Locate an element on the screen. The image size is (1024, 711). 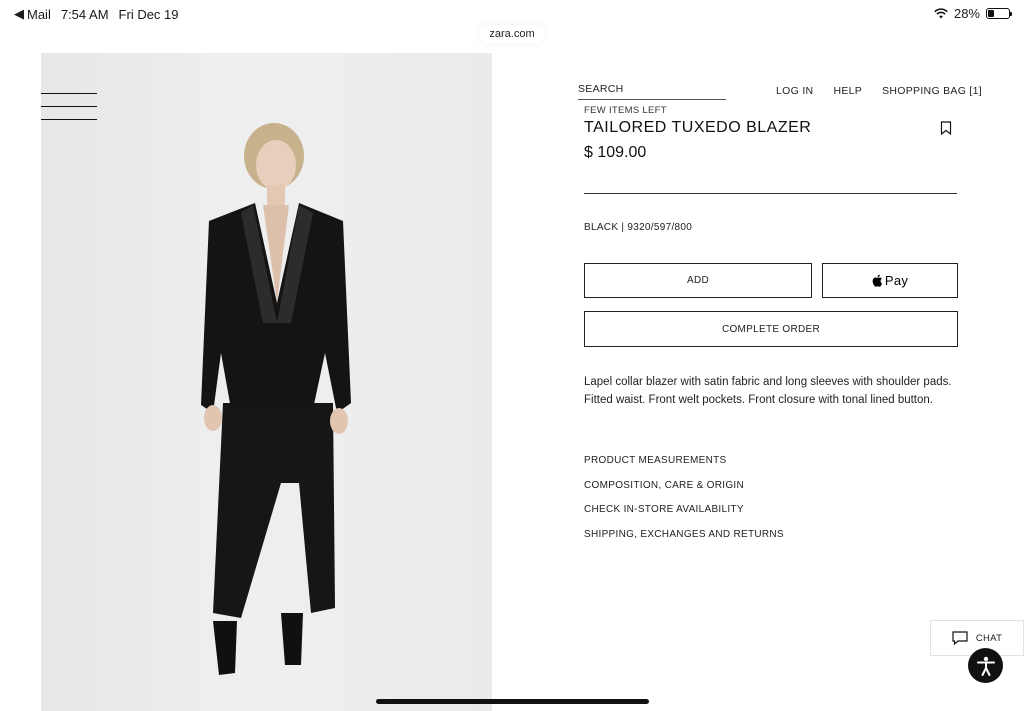
complete-order-label: COMPLETE ORDER is located at coordinates (771, 329).